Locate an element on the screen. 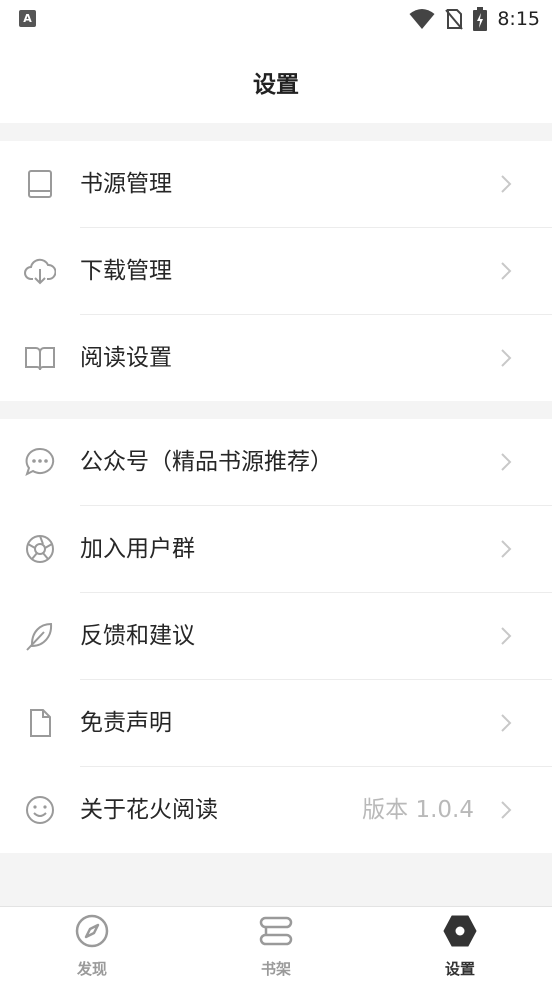 Image resolution: width=552 pixels, height=984 pixels. book-icon is located at coordinates (40, 184).